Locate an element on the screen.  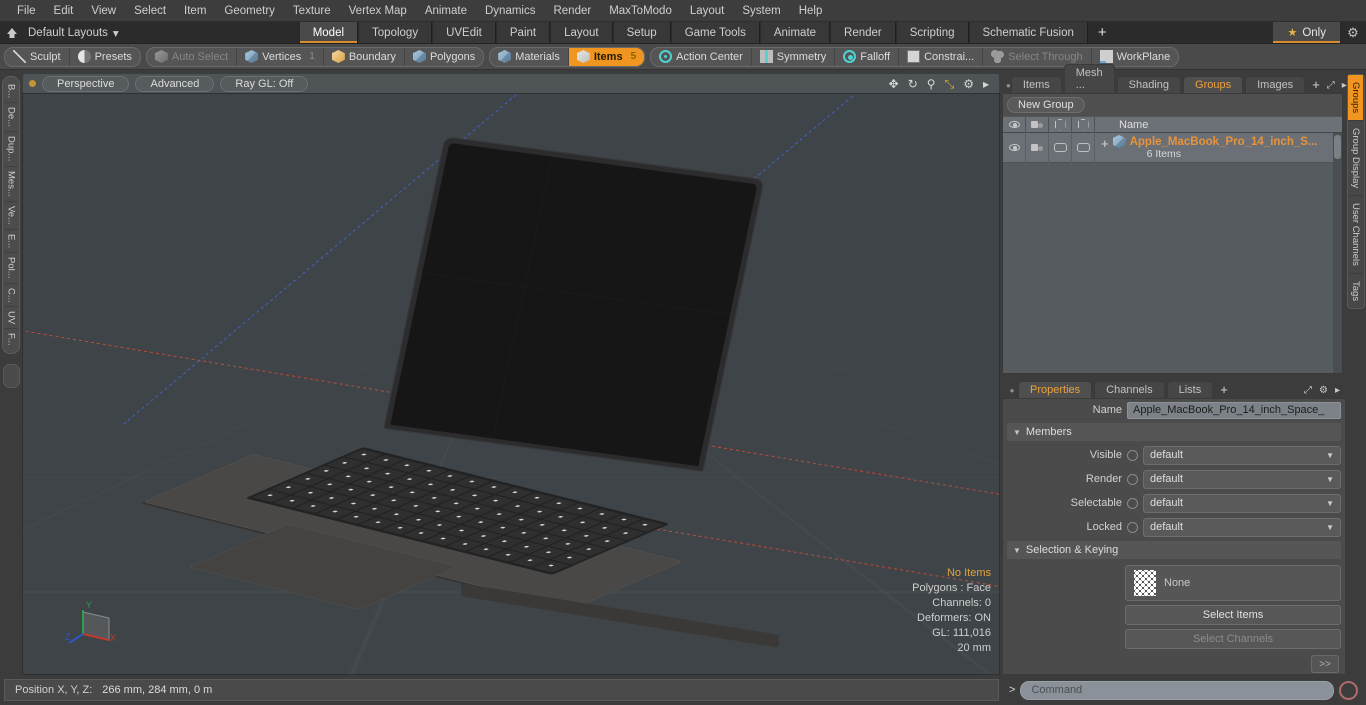
properties-tab: Properties is located at coordinates (1055, 389).